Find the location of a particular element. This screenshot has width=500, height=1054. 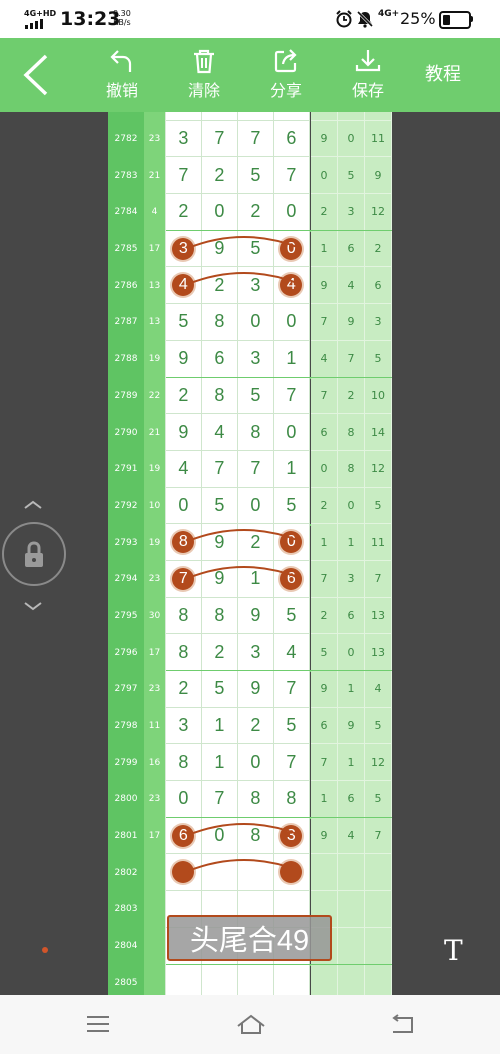

tutorial-button: 教程 is located at coordinates (443, 73).